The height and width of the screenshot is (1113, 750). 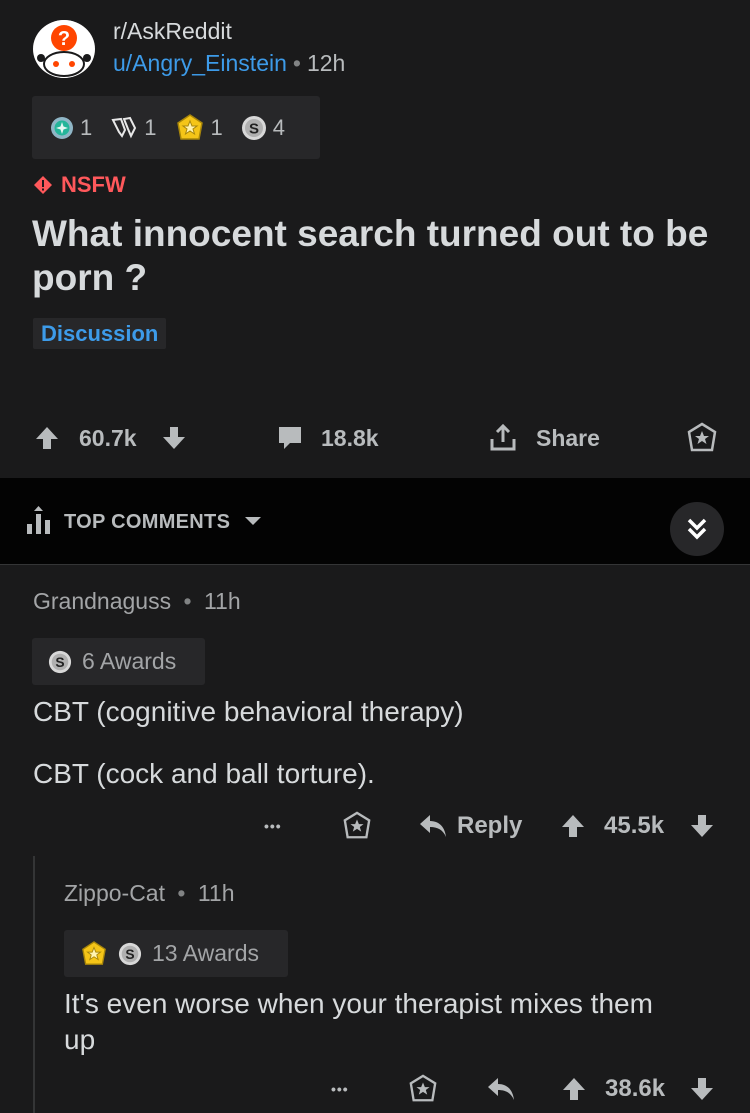 I want to click on comment-awards: S 13 Awards, so click(x=176, y=953).